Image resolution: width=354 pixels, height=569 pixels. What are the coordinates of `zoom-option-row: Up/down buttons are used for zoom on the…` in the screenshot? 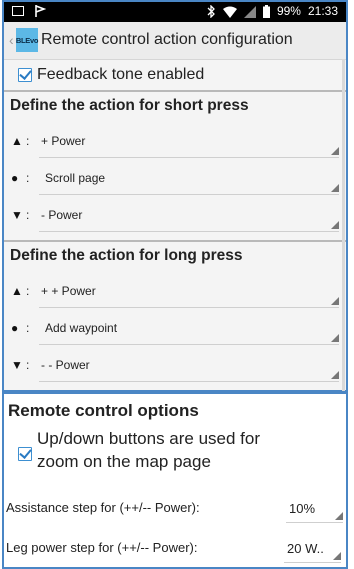 It's located at (175, 454).